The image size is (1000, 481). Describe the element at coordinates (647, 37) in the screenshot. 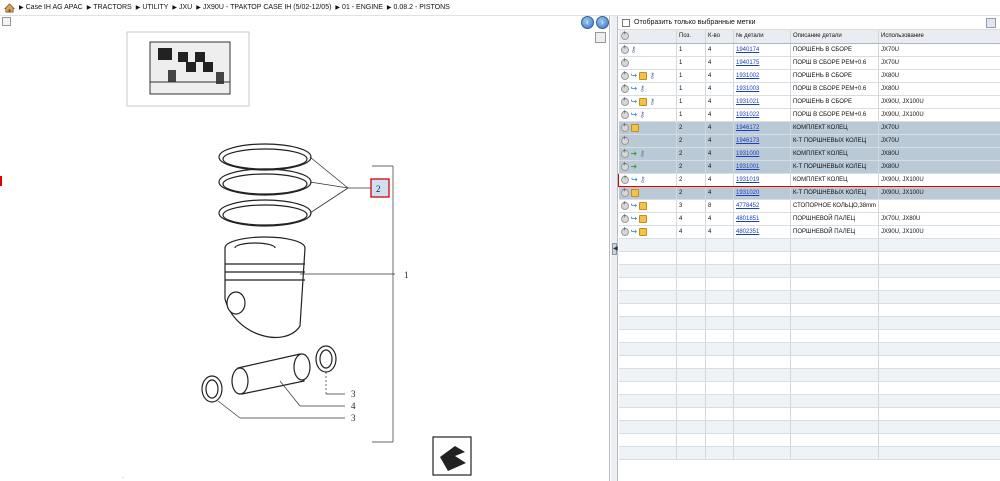

I see `column-header` at that location.